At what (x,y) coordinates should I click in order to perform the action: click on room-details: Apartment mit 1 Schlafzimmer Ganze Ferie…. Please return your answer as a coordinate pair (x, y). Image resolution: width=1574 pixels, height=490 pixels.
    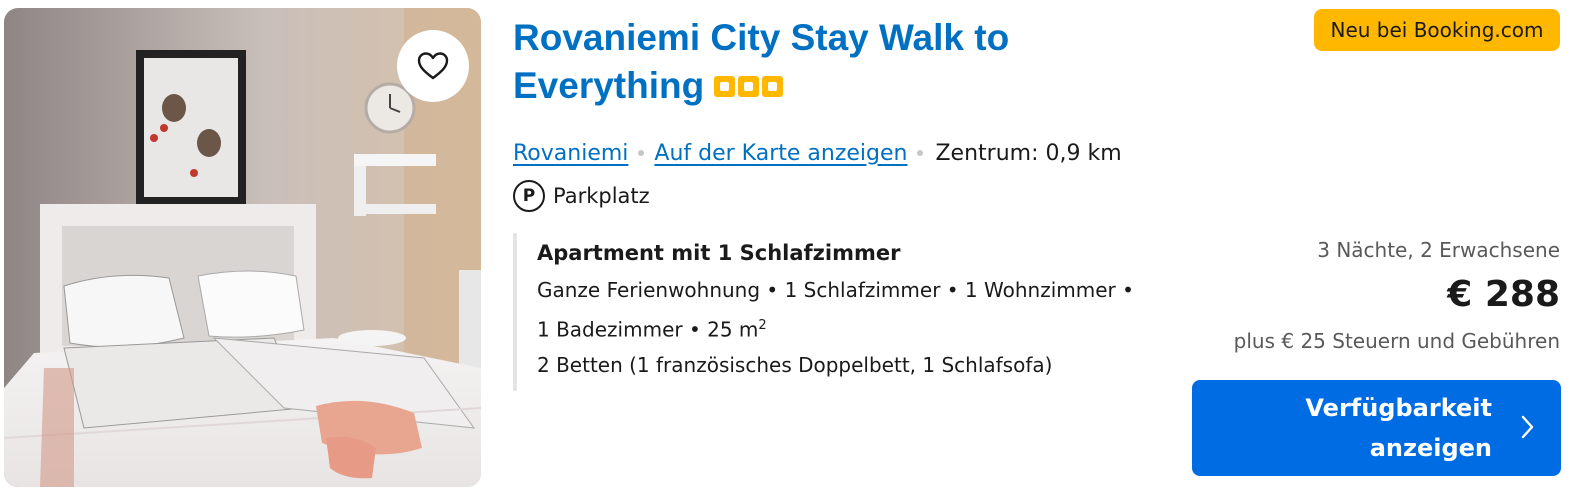
    Looking at the image, I should click on (843, 312).